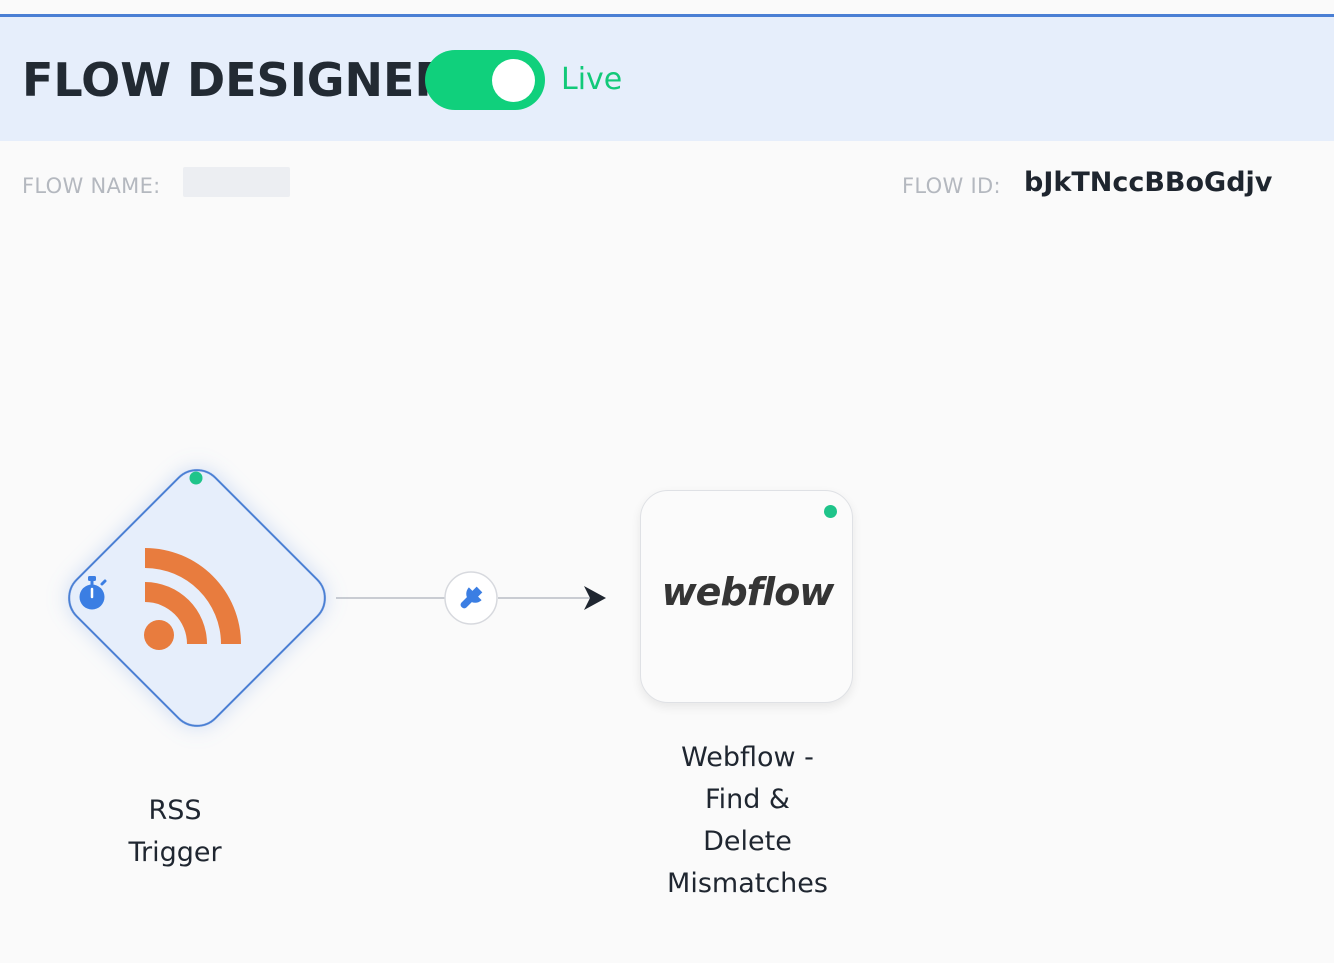  What do you see at coordinates (830, 511) in the screenshot?
I see `webflow-status-dot` at bounding box center [830, 511].